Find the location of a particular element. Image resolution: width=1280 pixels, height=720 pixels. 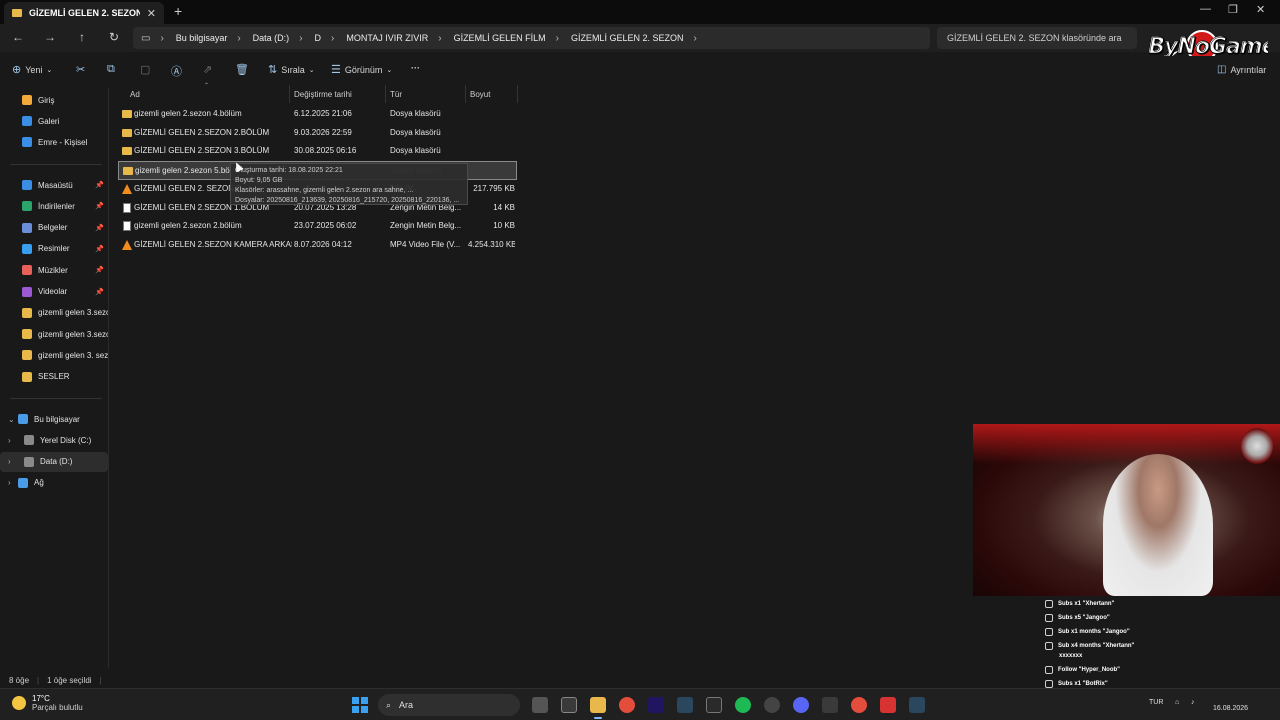

breadcrumb-item: Bu bilgisayar is located at coordinates (202, 38).